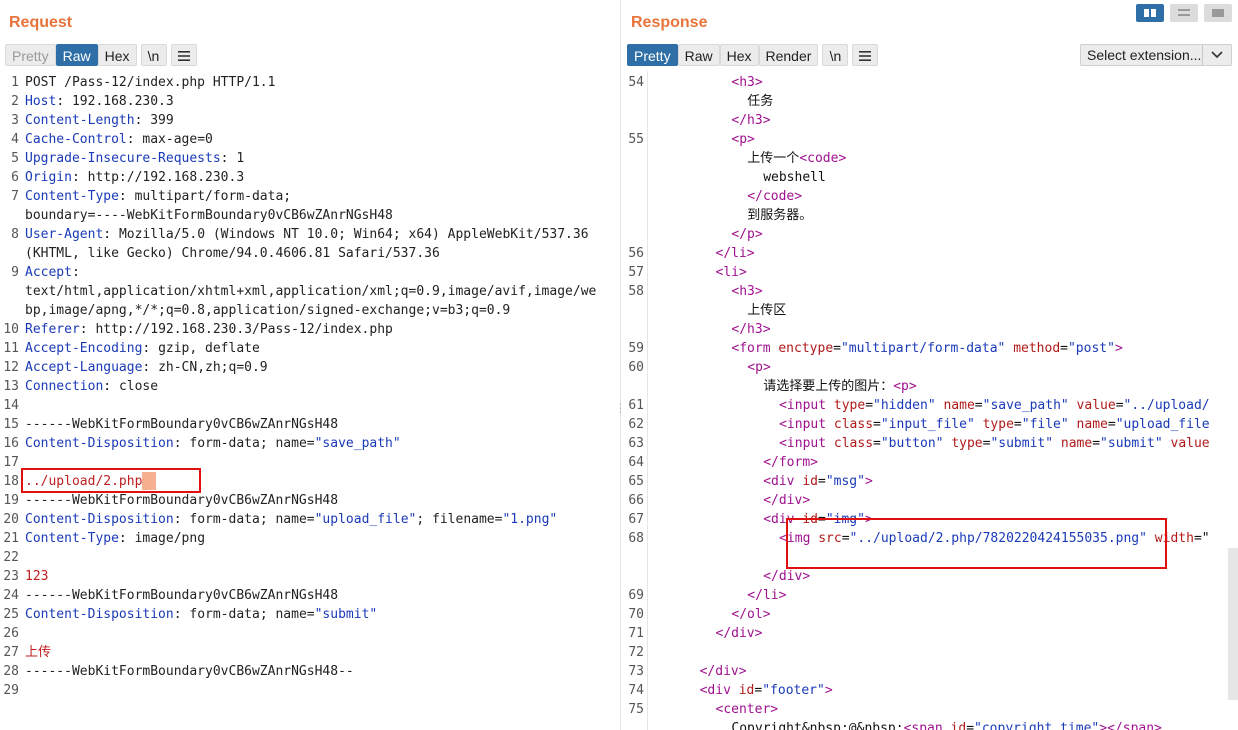 This screenshot has height=730, width=1238. I want to click on response-line: </code>, so click(774, 196).